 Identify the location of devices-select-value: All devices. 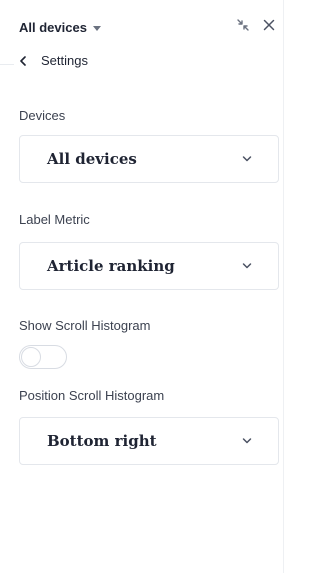
(92, 159).